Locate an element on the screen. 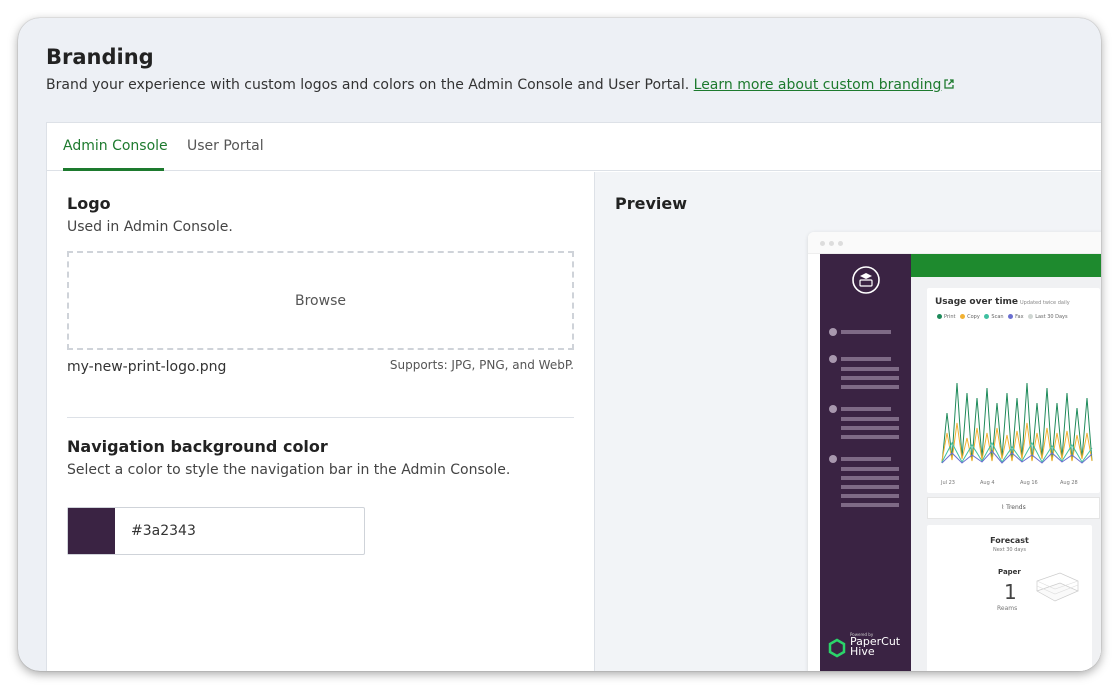 The height and width of the screenshot is (700, 1120). forecast-subtitle: Next 30 days is located at coordinates (1009, 550).